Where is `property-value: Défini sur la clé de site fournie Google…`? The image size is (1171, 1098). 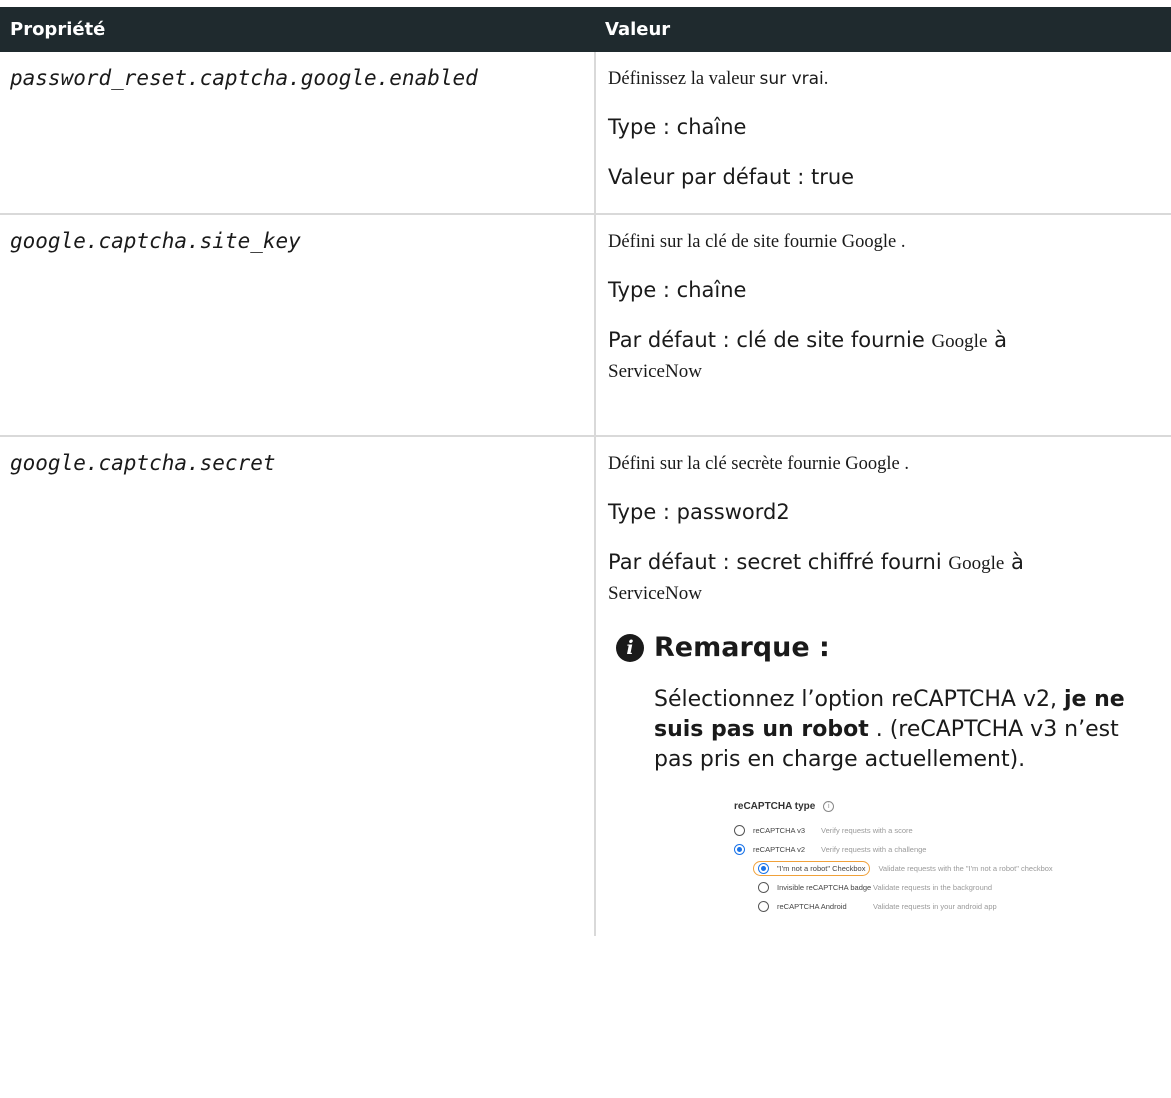
property-value: Défini sur la clé de site fournie Google… is located at coordinates (883, 325).